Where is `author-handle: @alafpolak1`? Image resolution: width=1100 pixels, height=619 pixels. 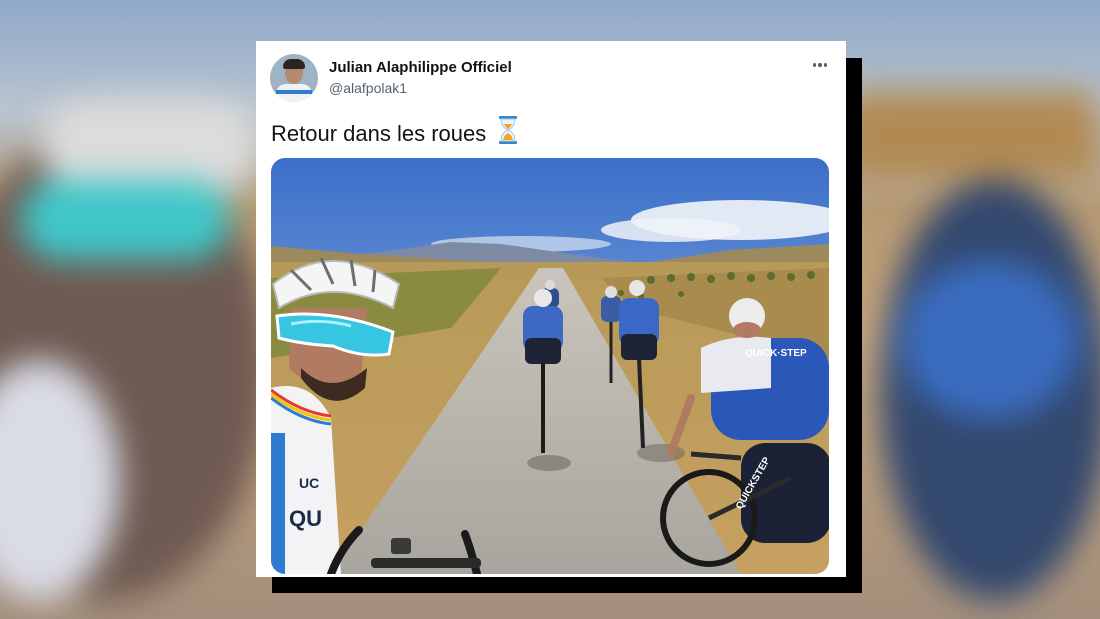
author-handle: @alafpolak1 is located at coordinates (368, 88).